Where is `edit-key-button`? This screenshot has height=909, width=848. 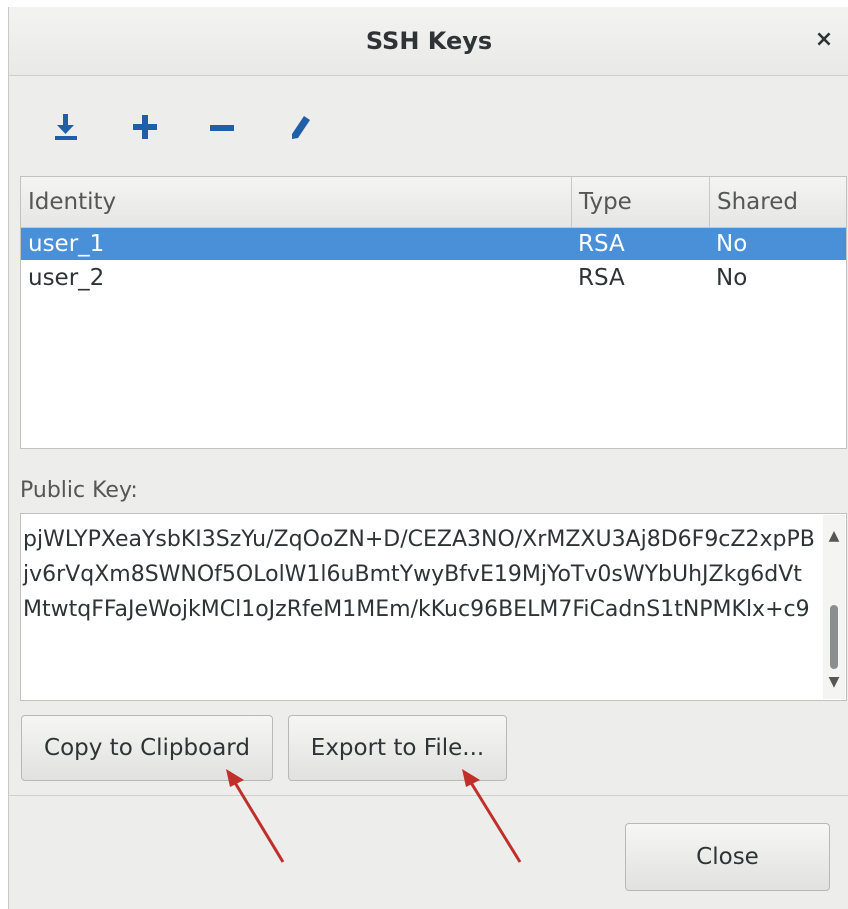
edit-key-button is located at coordinates (301, 128).